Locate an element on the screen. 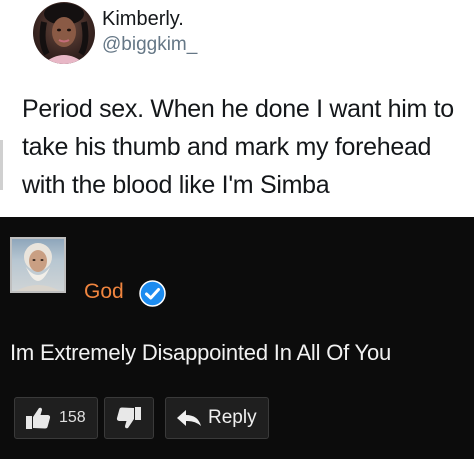 Image resolution: width=474 pixels, height=459 pixels. like-button: 158 is located at coordinates (56, 418).